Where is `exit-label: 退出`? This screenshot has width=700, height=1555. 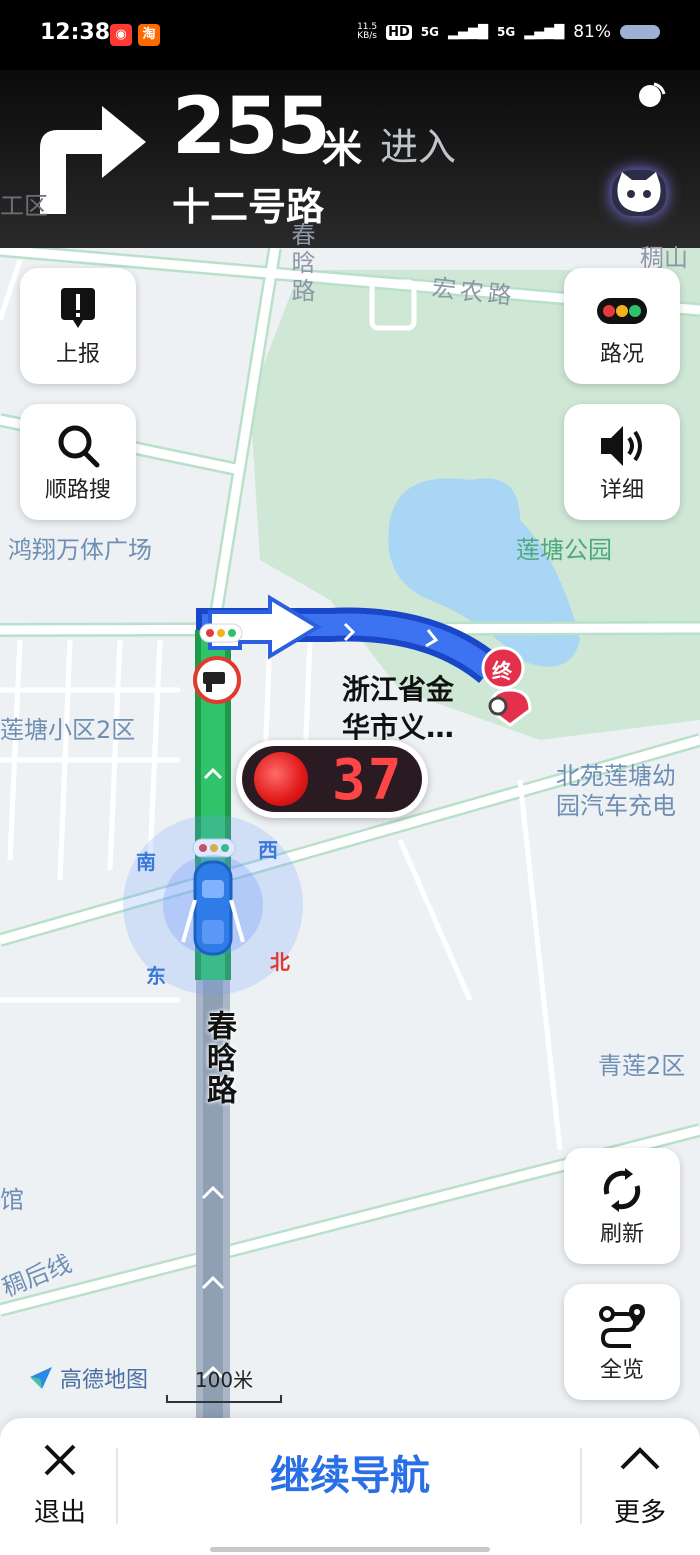 exit-label: 退出 is located at coordinates (59, 1513).